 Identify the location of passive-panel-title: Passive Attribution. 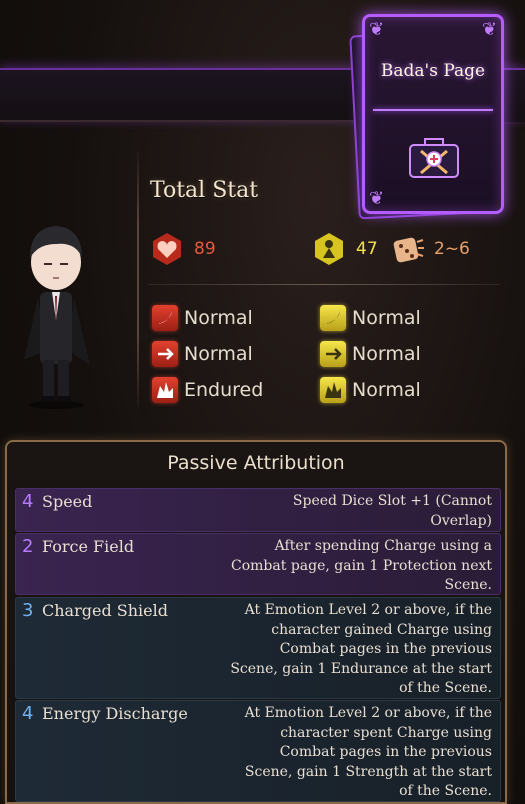
(256, 463).